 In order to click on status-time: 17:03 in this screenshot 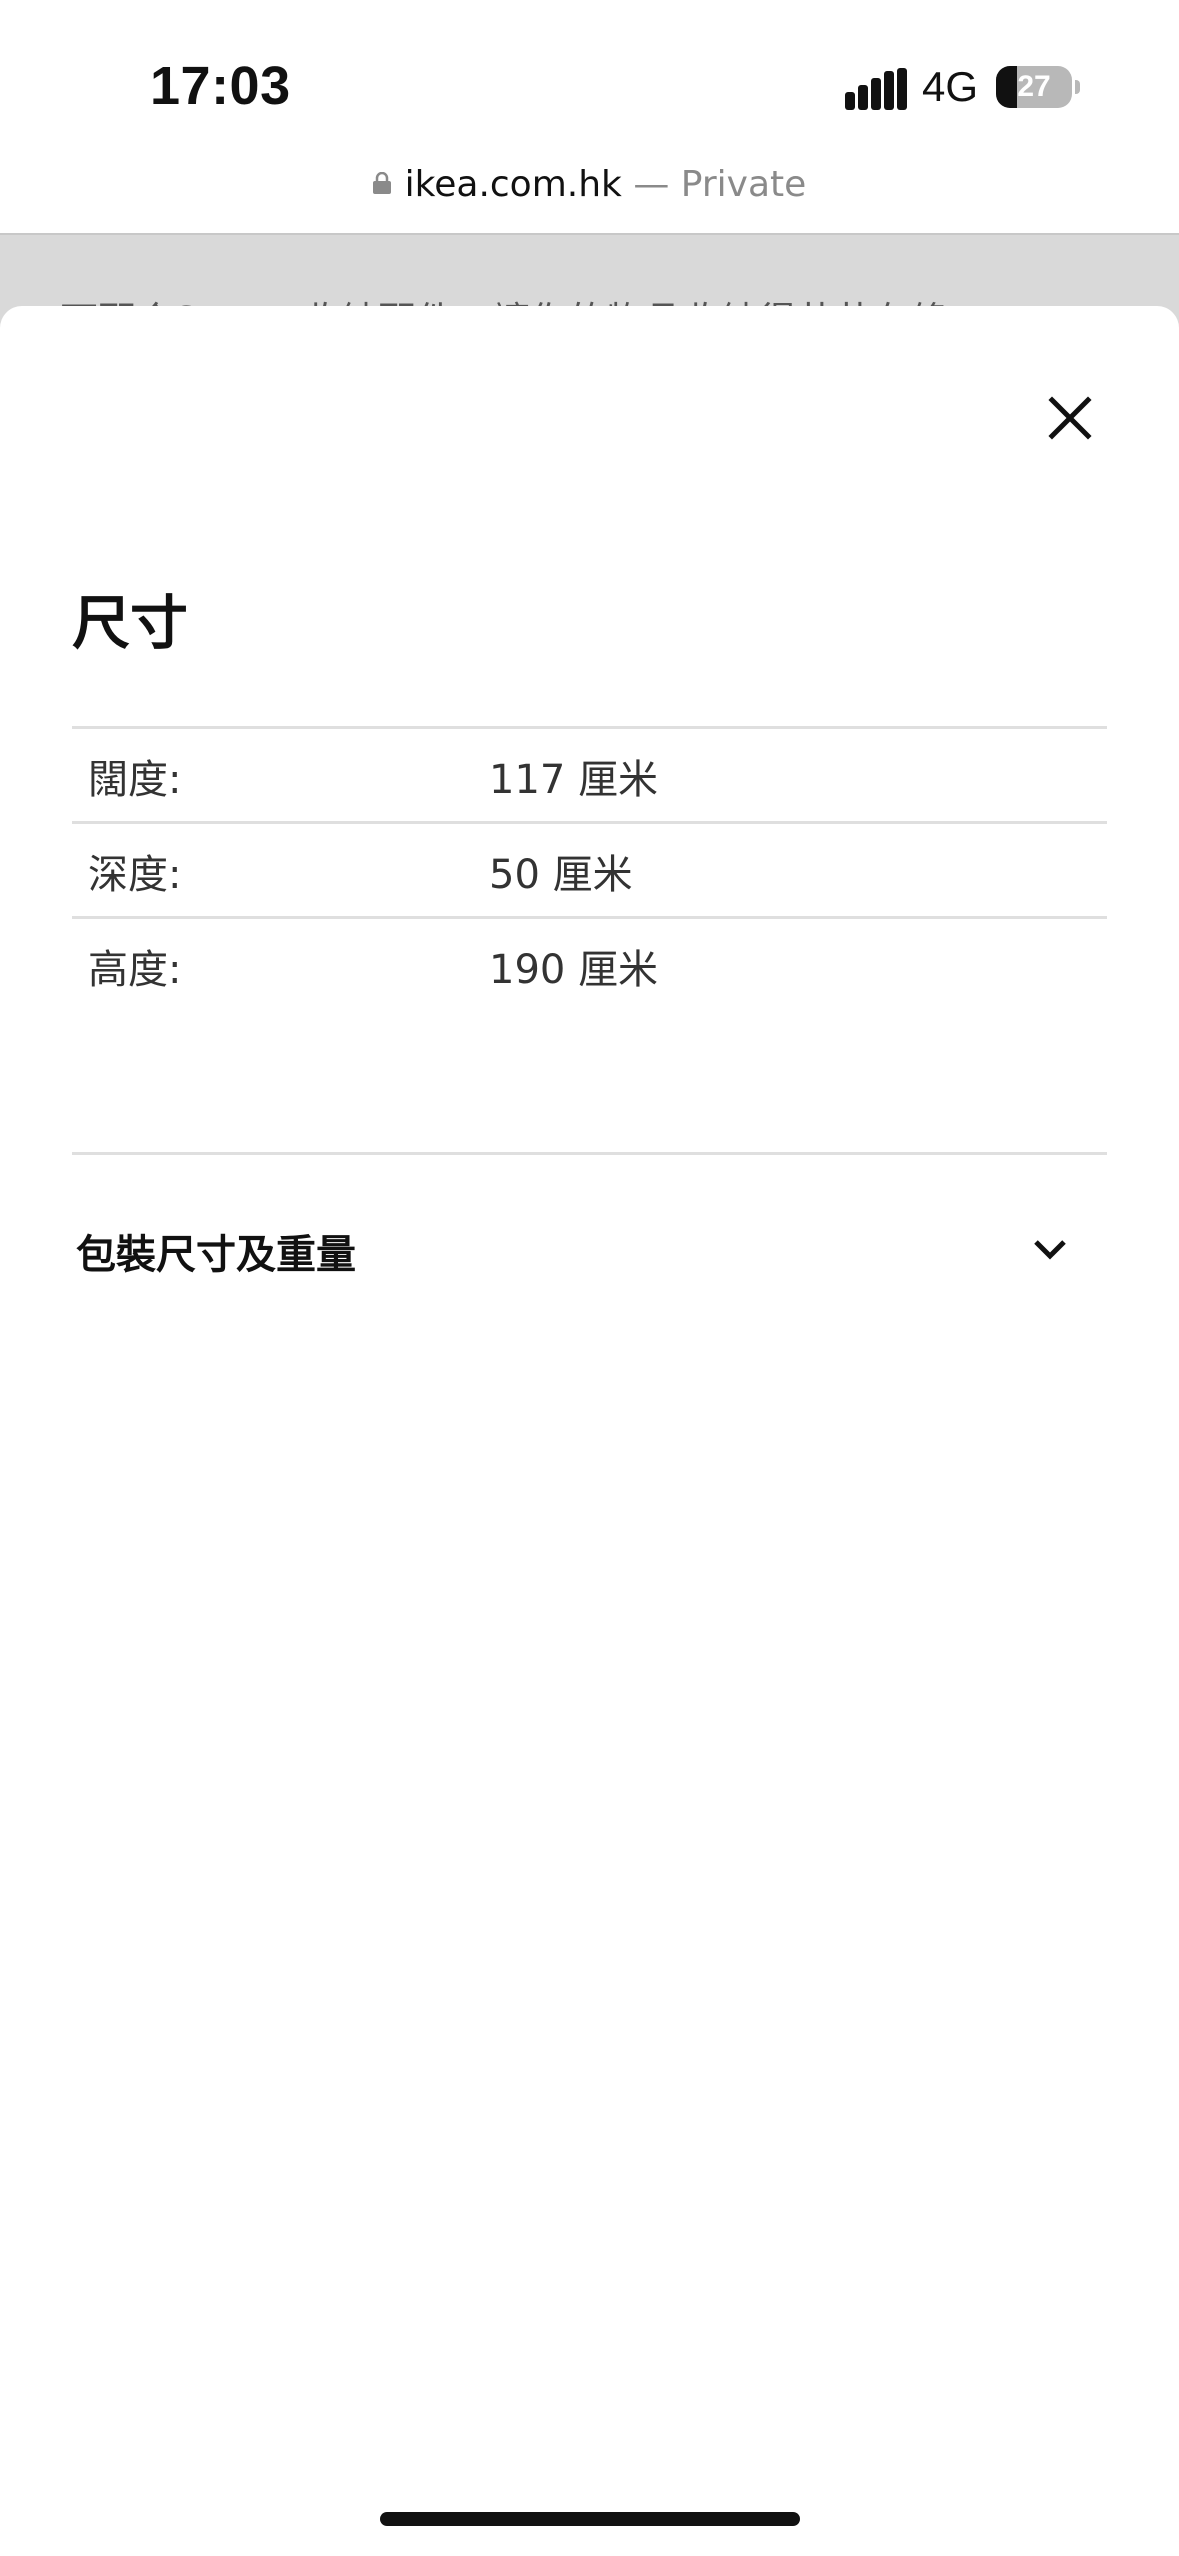, I will do `click(220, 86)`.